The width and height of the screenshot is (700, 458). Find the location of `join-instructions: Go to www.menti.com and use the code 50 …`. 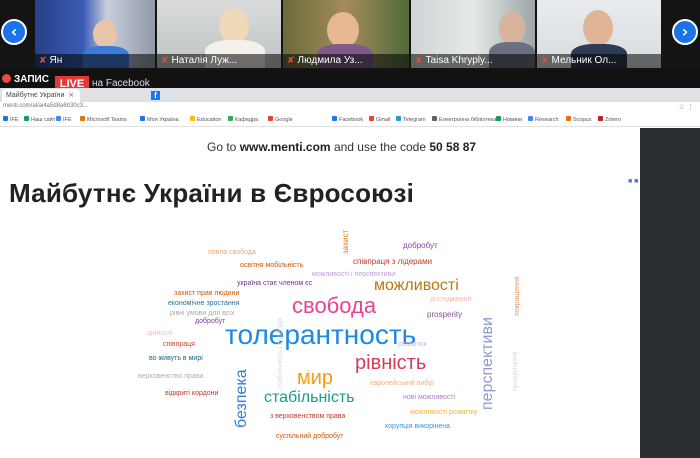

join-instructions: Go to www.menti.com and use the code 50 … is located at coordinates (341, 147).